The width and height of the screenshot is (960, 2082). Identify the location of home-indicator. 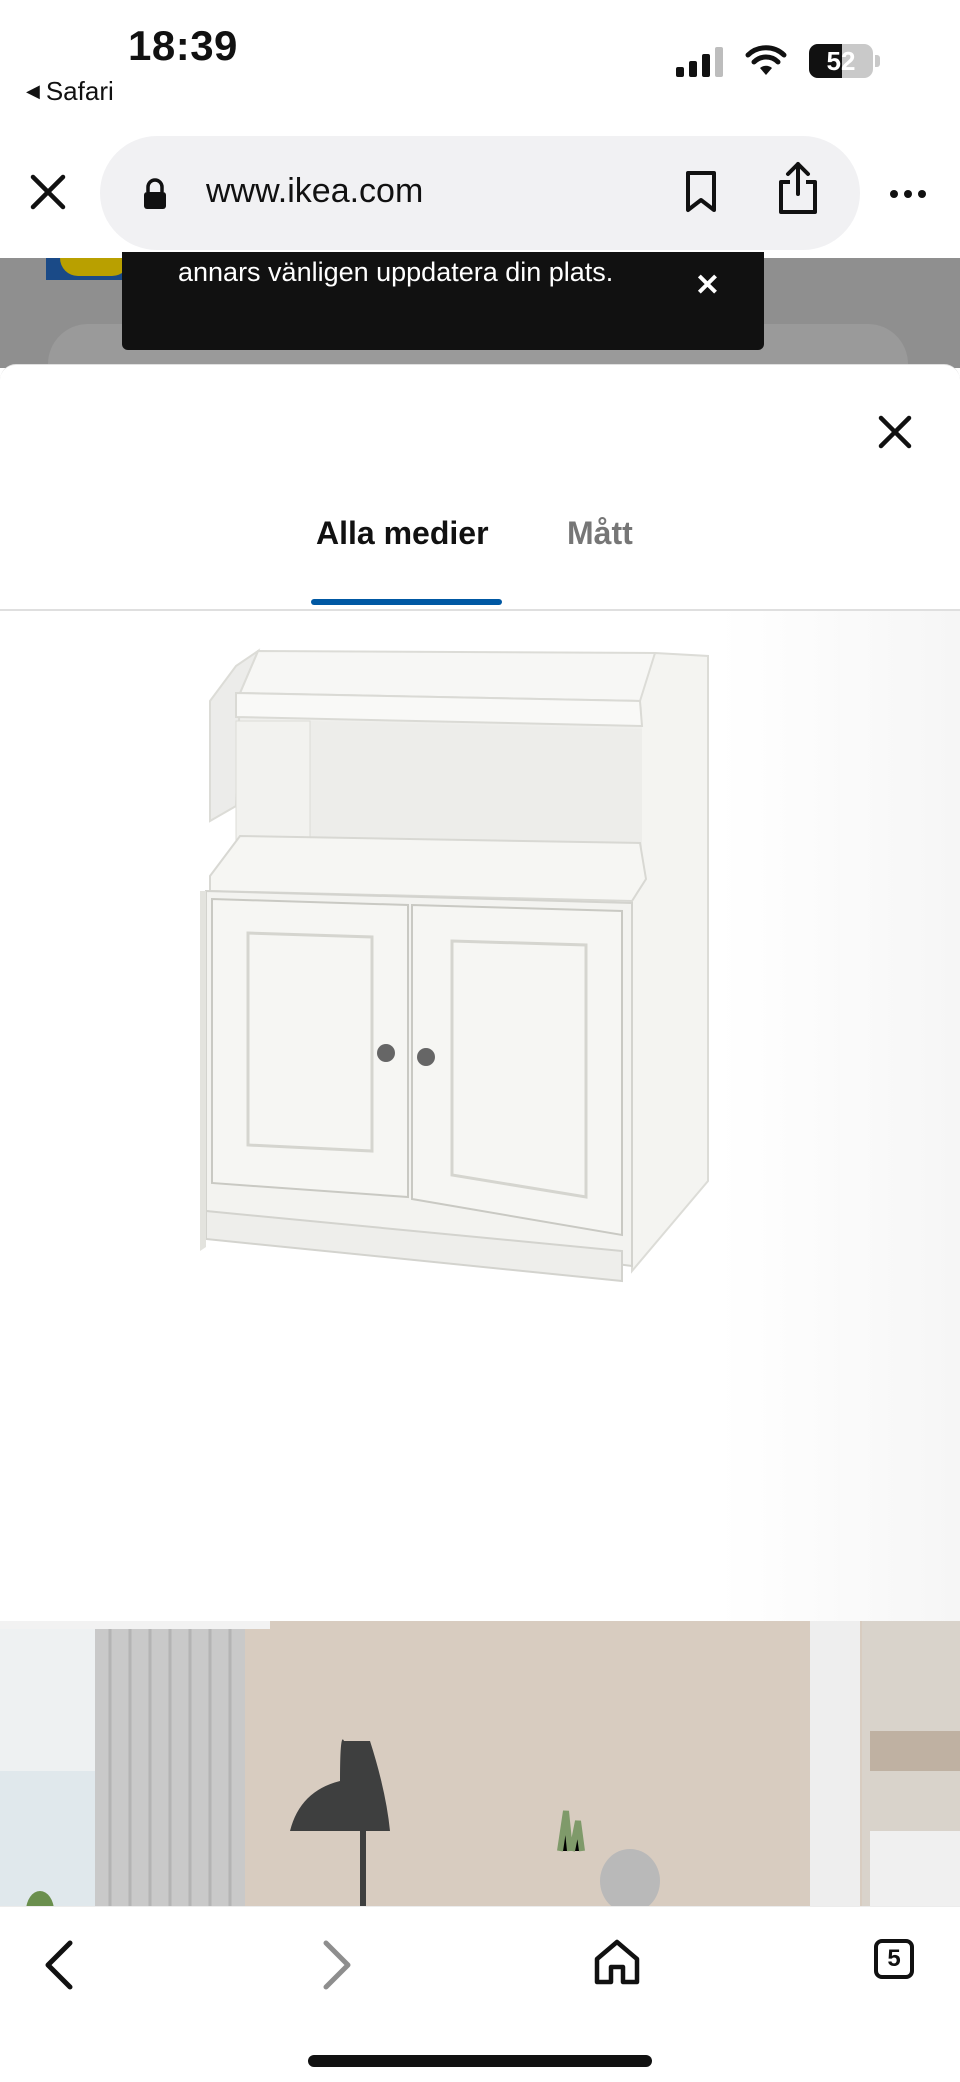
(480, 2061).